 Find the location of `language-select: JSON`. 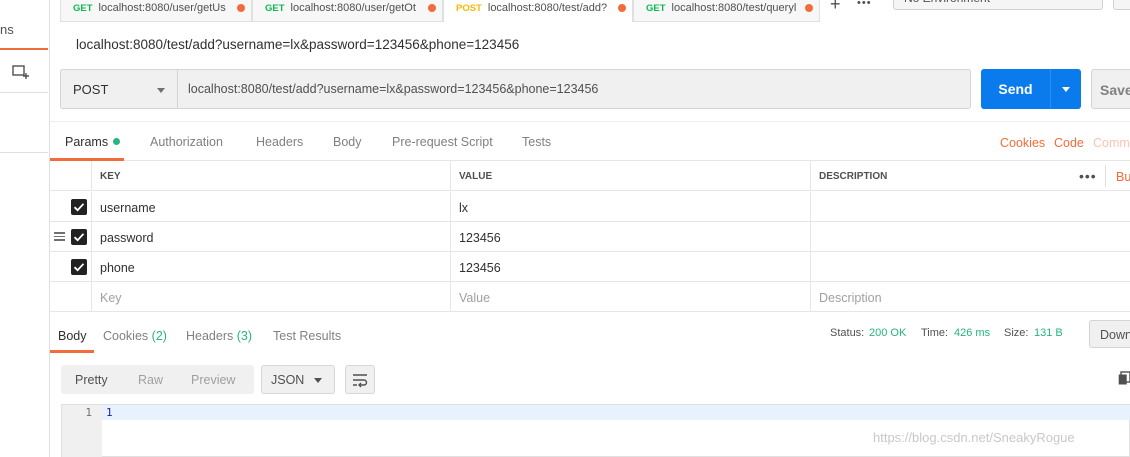

language-select: JSON is located at coordinates (298, 379).